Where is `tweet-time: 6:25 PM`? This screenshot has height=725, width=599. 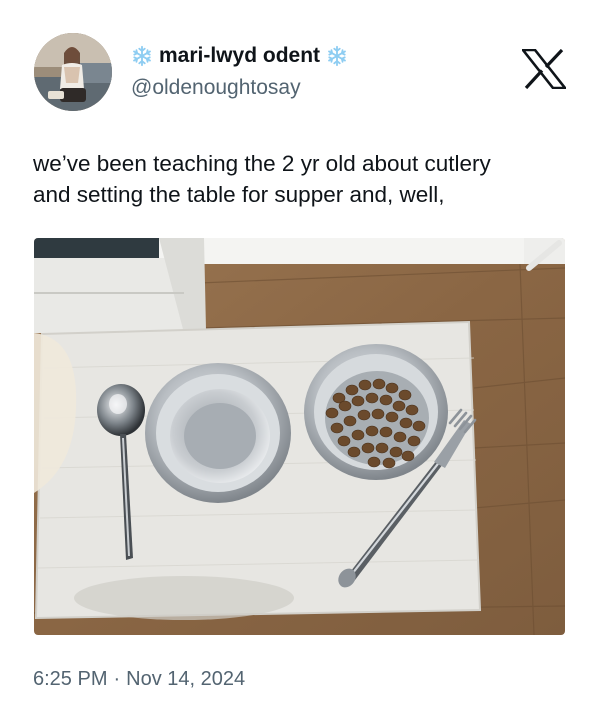 tweet-time: 6:25 PM is located at coordinates (70, 679).